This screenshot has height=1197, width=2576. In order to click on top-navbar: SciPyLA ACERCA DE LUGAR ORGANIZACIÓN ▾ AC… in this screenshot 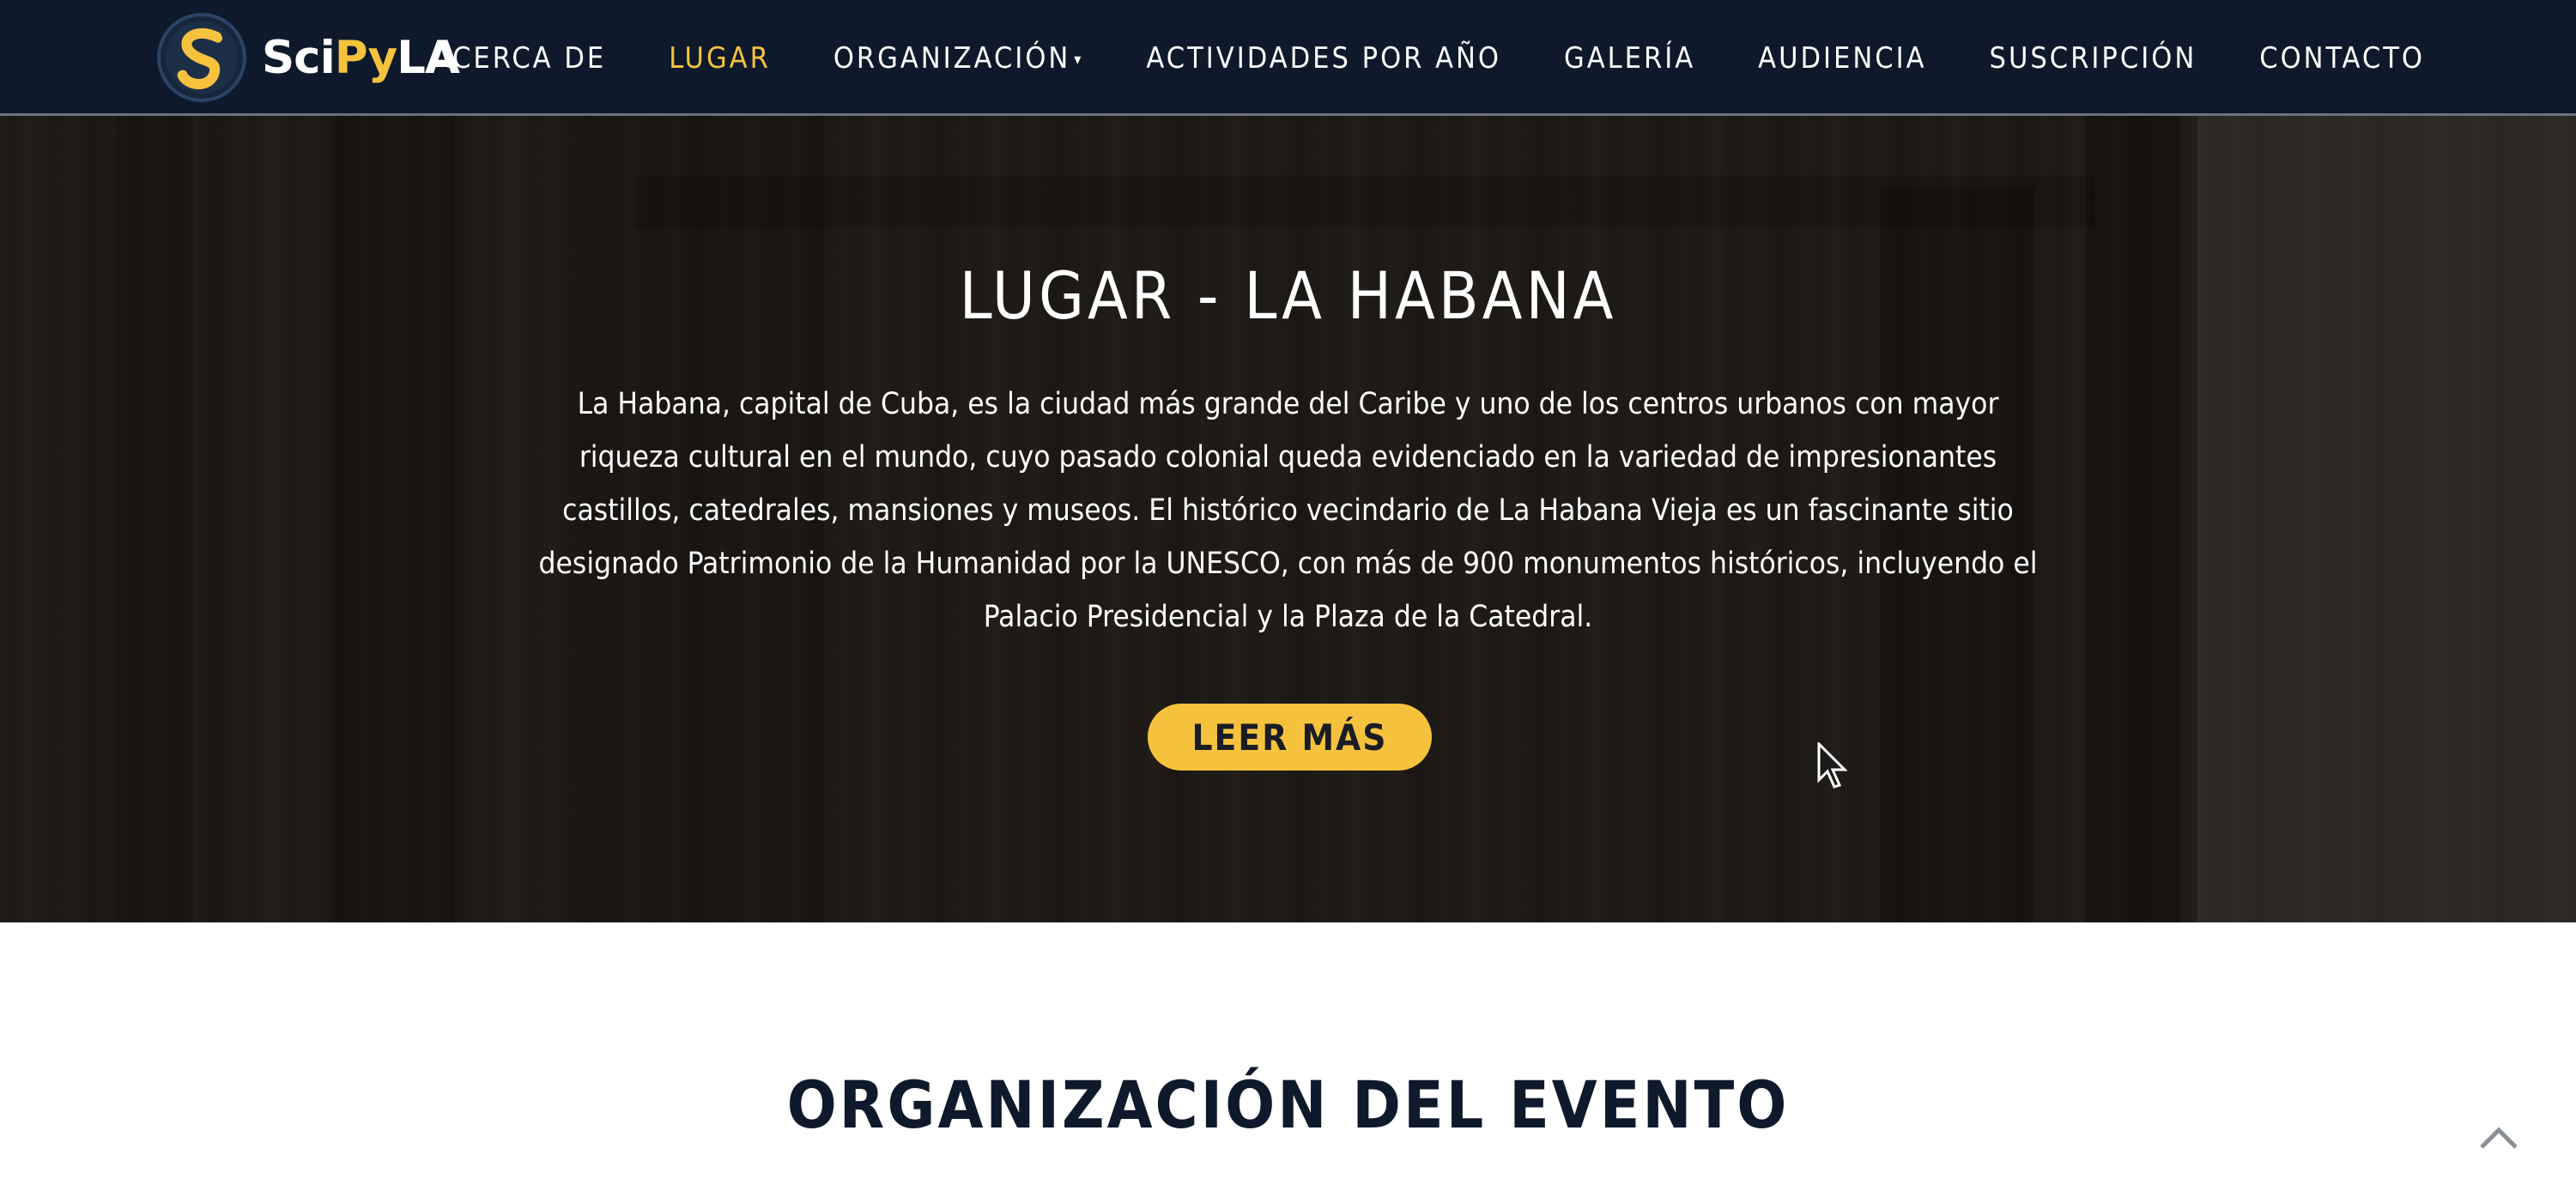, I will do `click(1288, 58)`.